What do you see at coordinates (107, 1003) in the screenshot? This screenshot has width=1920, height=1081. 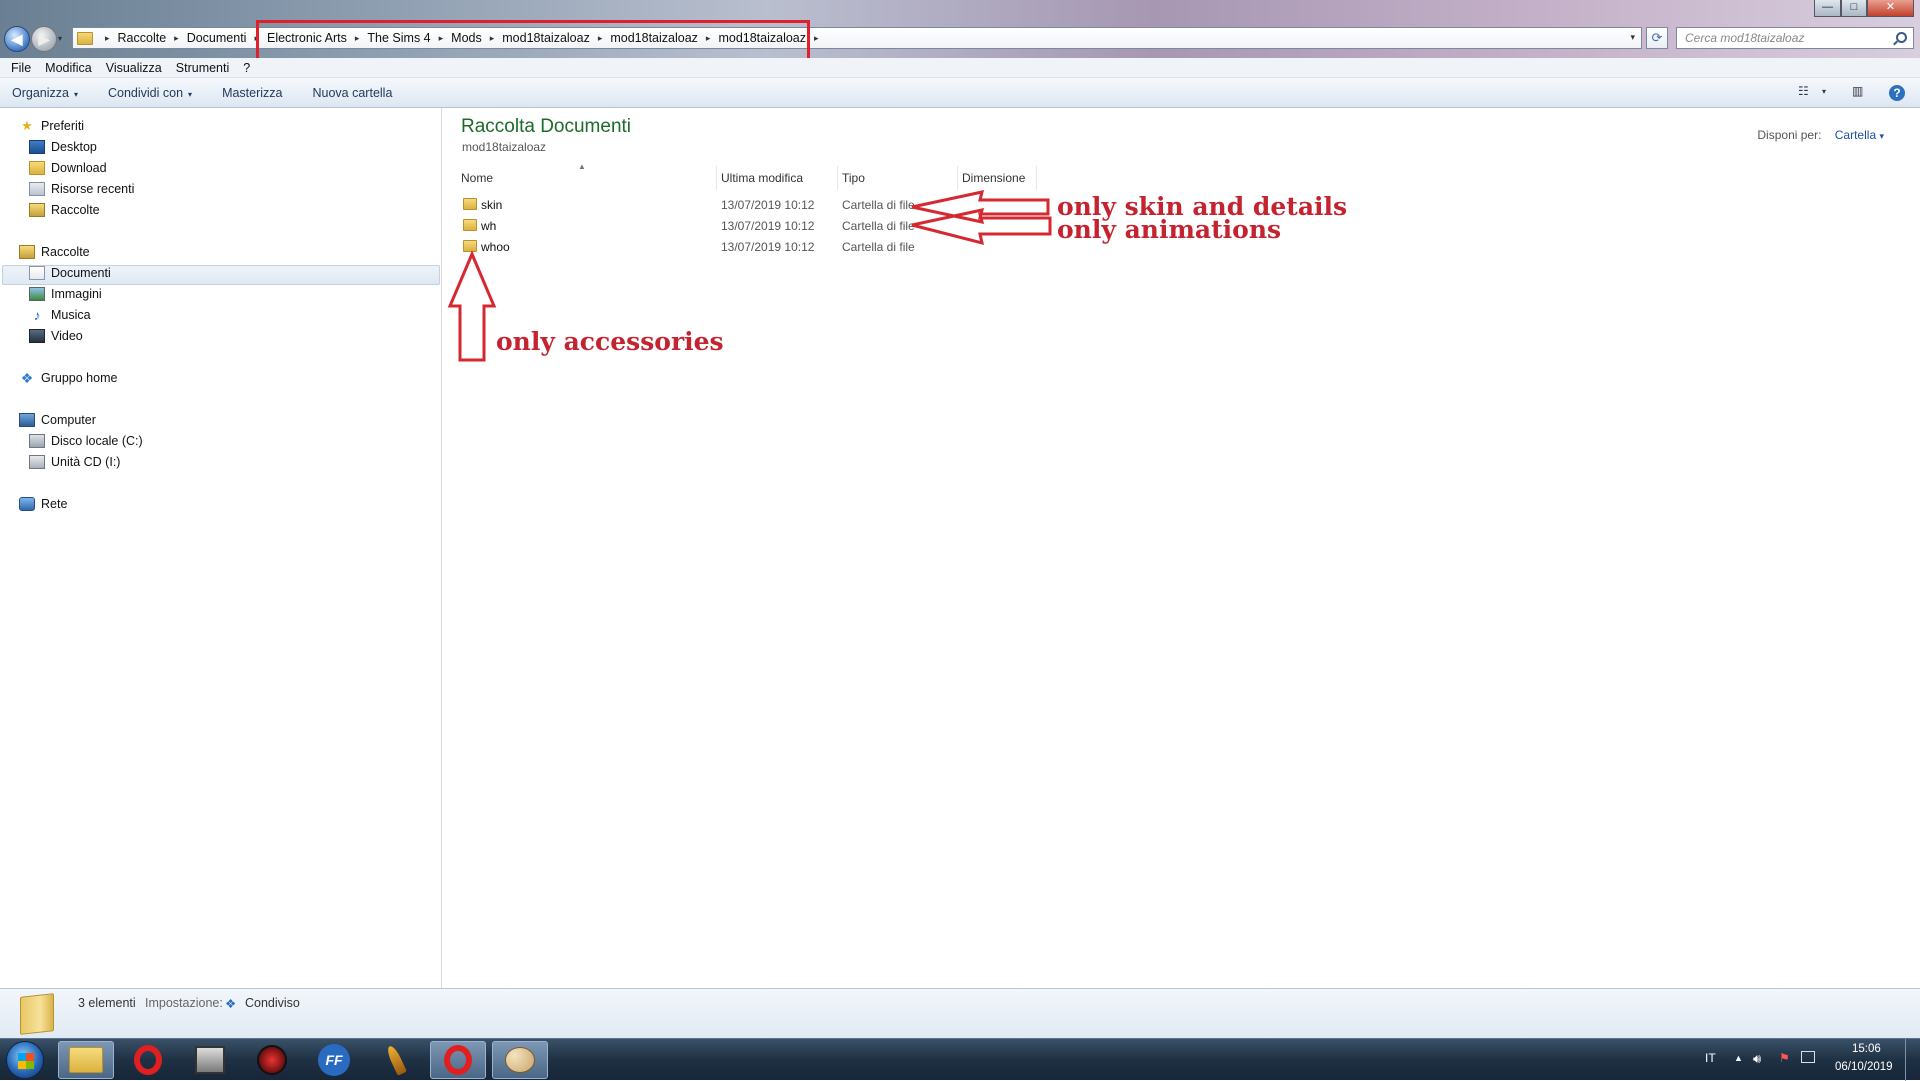 I see `item-count: 3 elementi` at bounding box center [107, 1003].